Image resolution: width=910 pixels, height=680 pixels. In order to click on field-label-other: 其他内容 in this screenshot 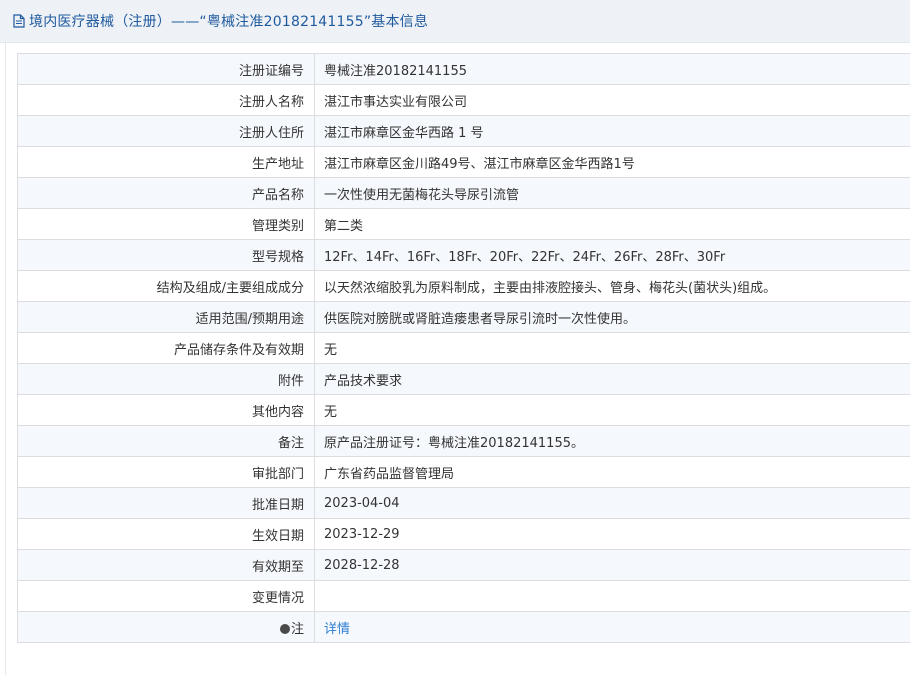, I will do `click(166, 410)`.